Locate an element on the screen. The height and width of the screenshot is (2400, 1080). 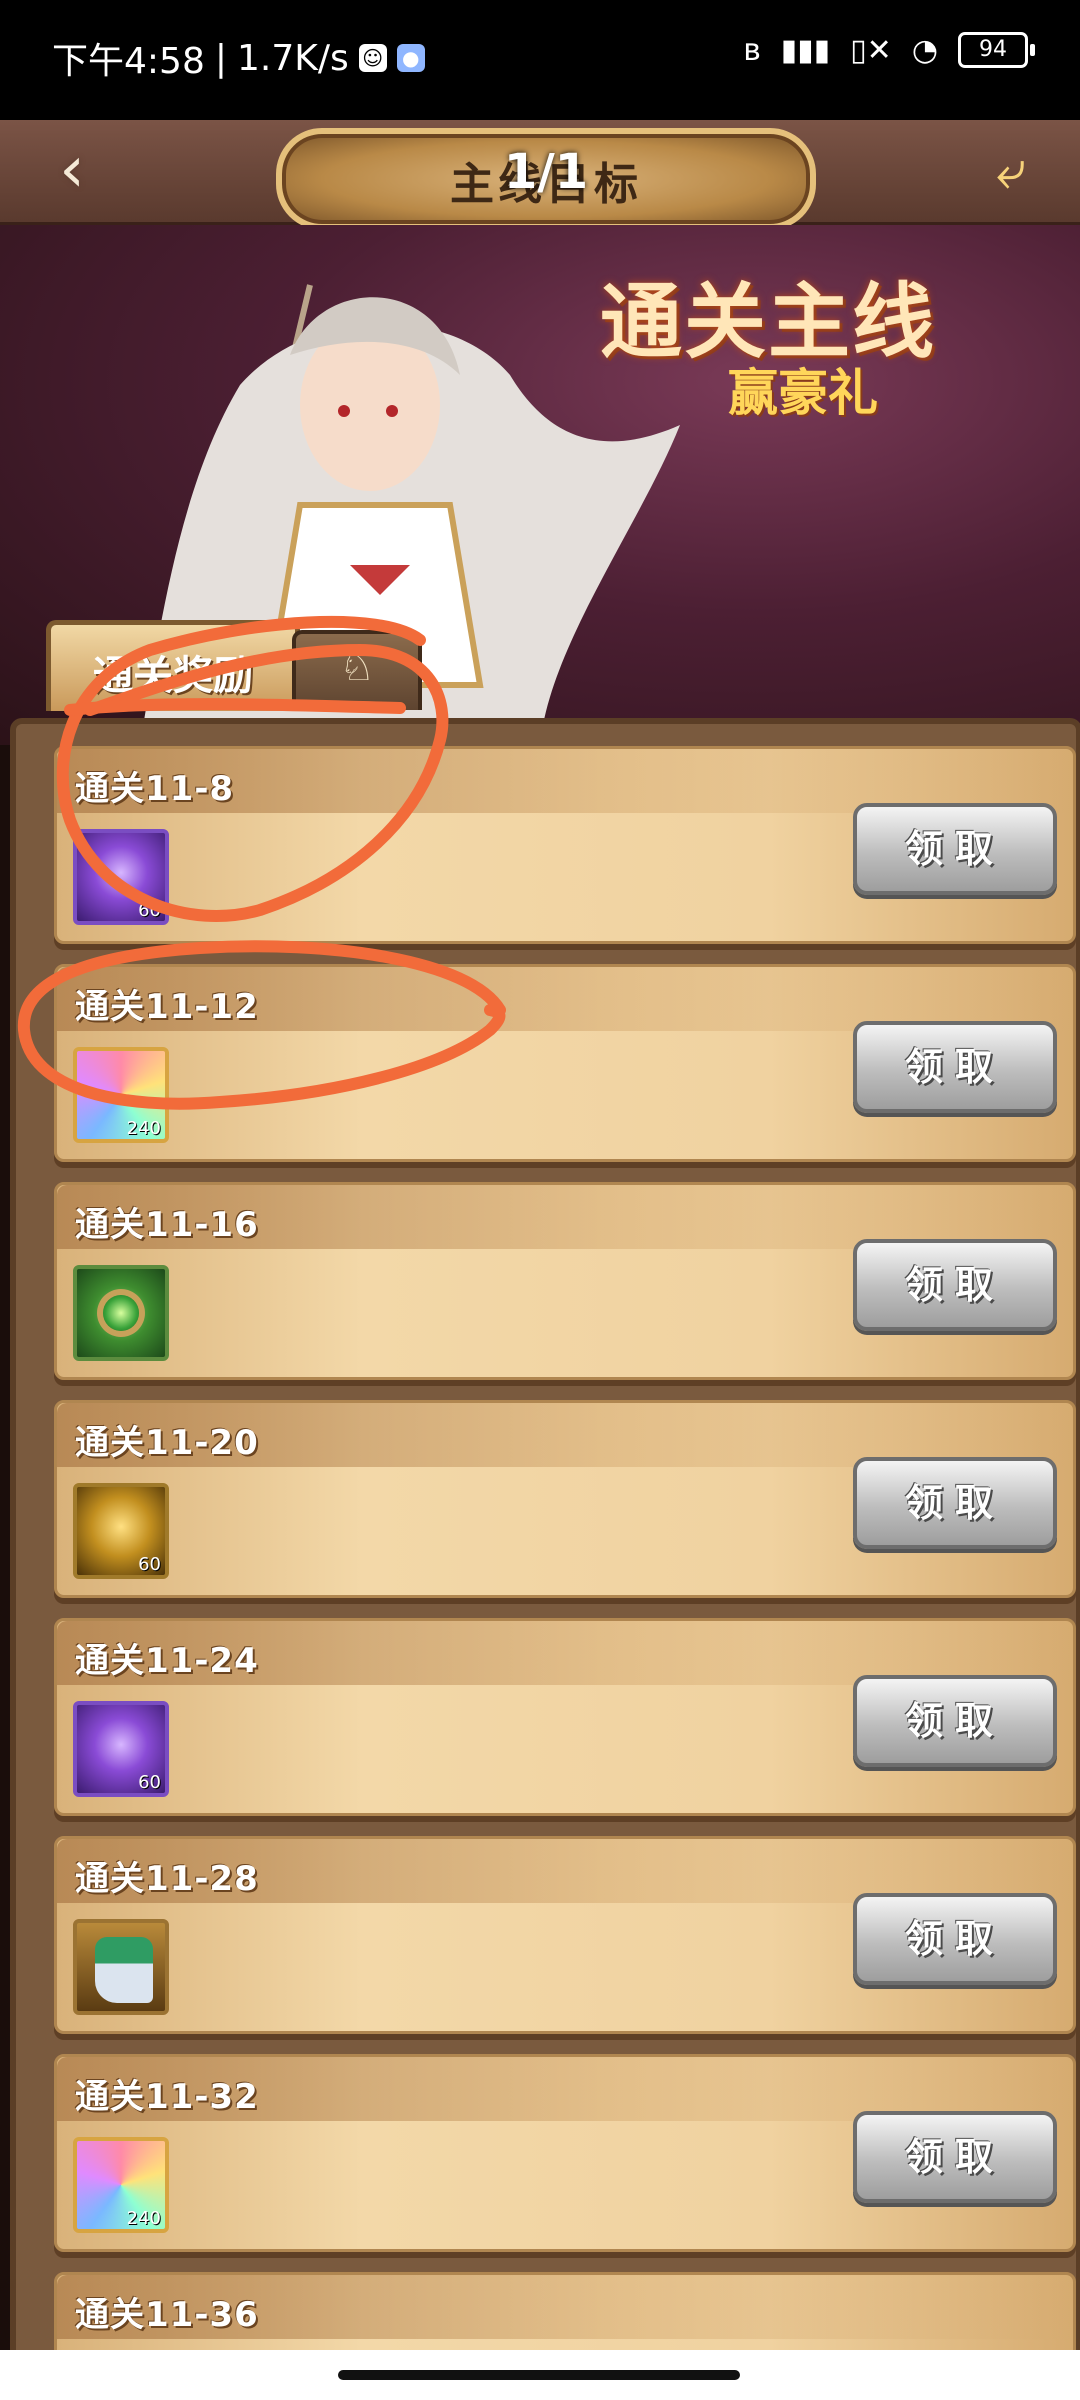
tab-secondary: ♘ is located at coordinates (357, 670).